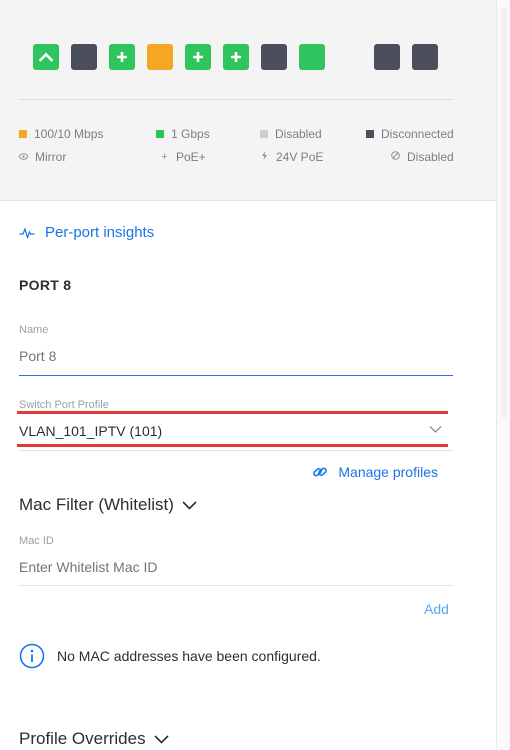 Image resolution: width=510 pixels, height=750 pixels. I want to click on link-icon, so click(320, 472).